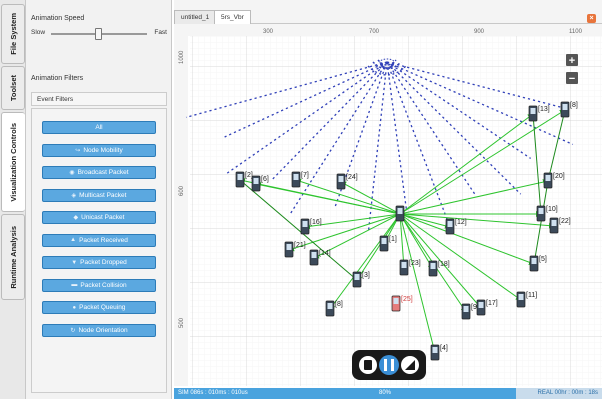 This screenshot has height=399, width=602. Describe the element at coordinates (461, 222) in the screenshot. I see `node-label: [12]` at that location.